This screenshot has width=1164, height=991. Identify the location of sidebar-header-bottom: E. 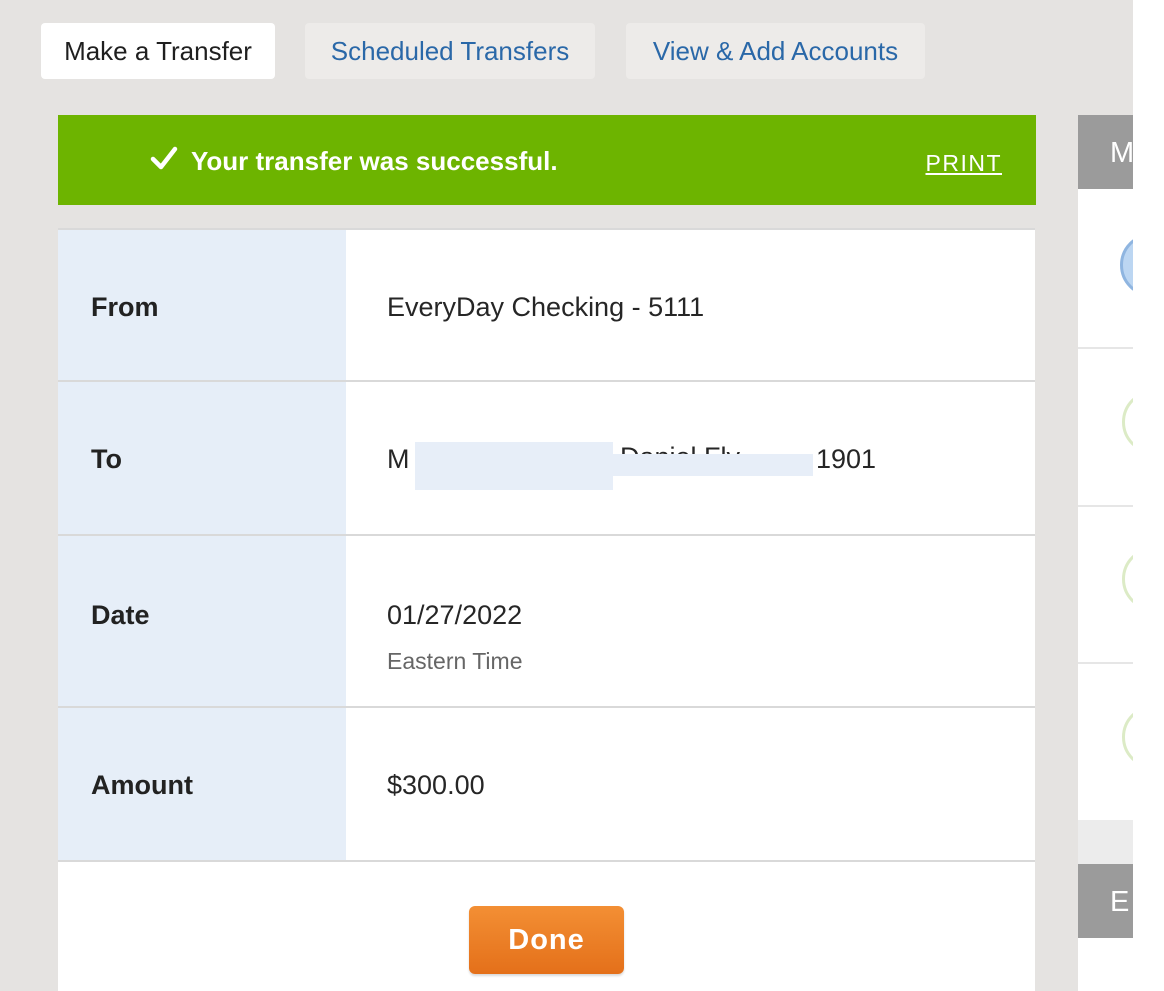
(1105, 901).